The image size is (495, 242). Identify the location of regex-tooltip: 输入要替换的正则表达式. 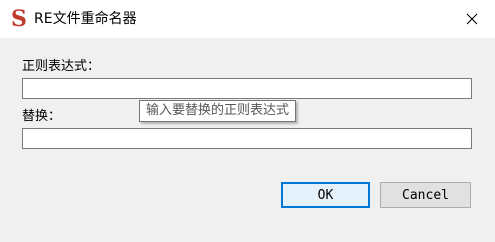
(218, 111).